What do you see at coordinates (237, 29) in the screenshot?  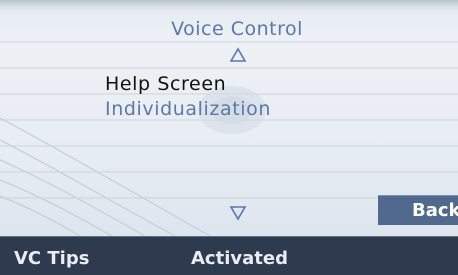 I see `menu-title: Voice Control` at bounding box center [237, 29].